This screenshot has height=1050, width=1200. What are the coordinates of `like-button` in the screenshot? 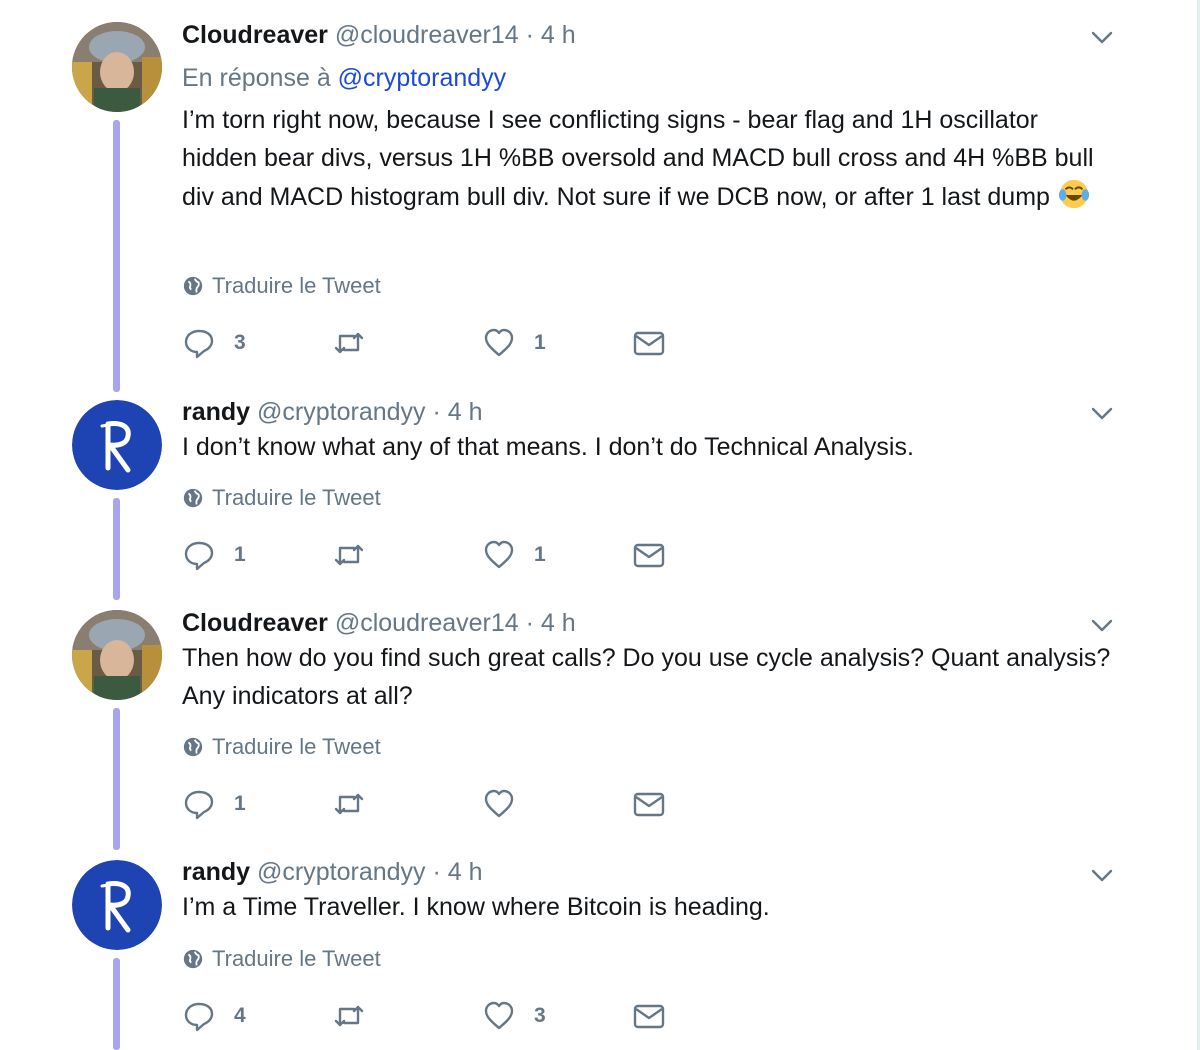 It's located at (557, 804).